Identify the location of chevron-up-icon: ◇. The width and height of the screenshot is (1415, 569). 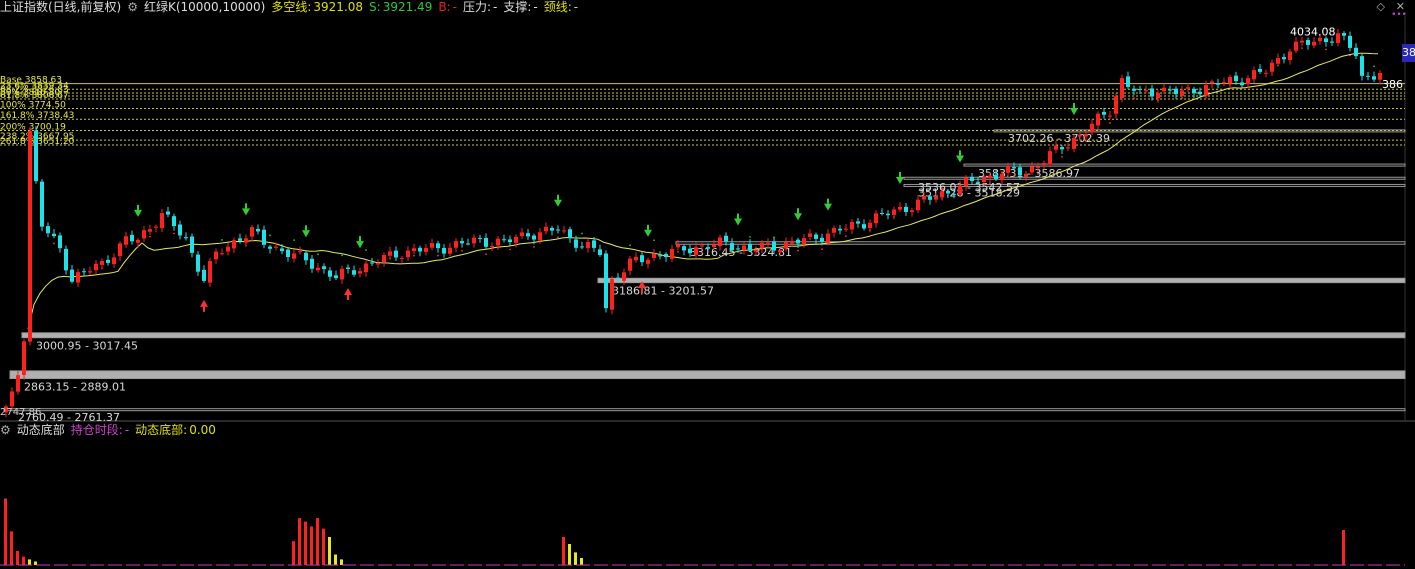
(1381, 6).